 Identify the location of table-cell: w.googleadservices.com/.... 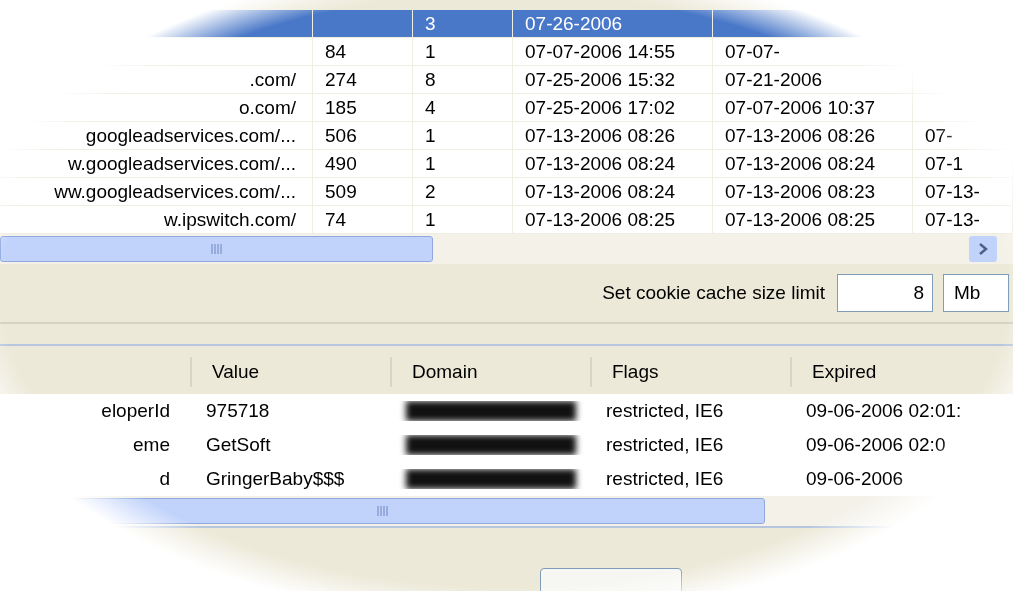
(181, 163).